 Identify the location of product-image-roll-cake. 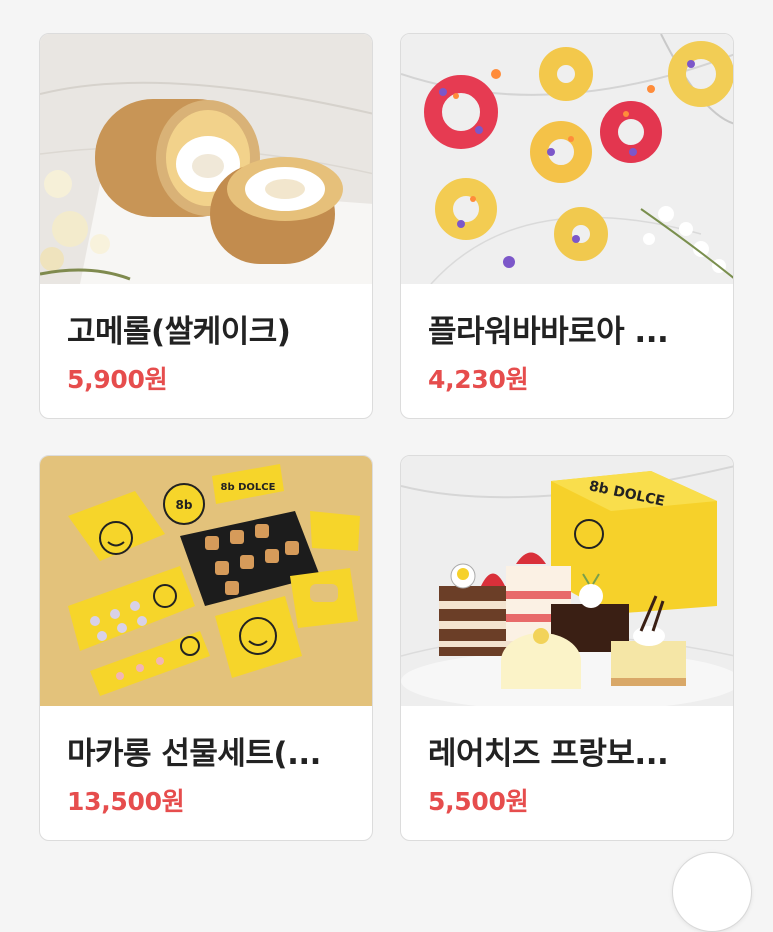
(206, 159).